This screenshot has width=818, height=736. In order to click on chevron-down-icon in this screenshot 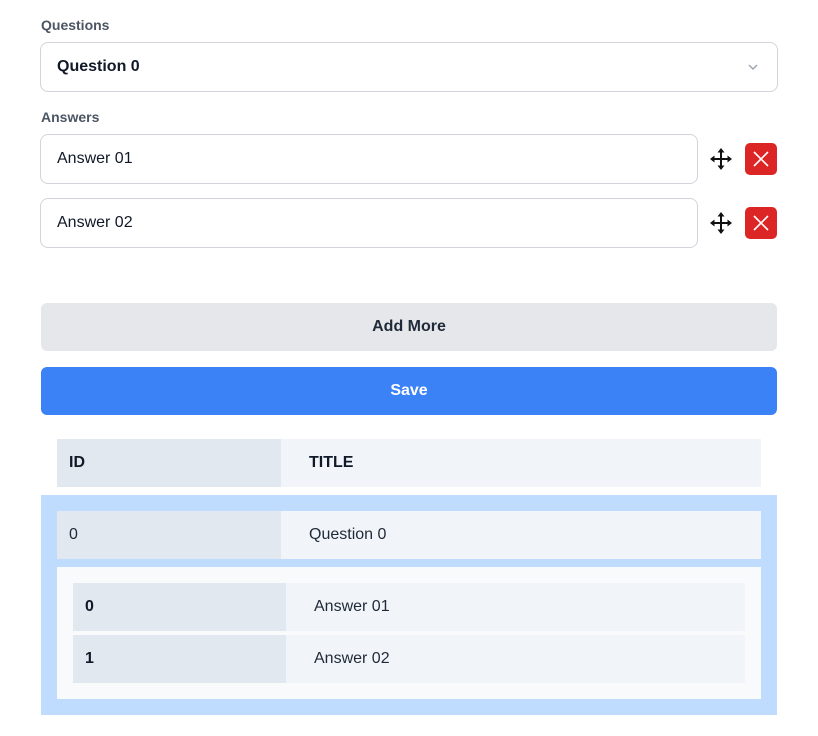, I will do `click(753, 67)`.